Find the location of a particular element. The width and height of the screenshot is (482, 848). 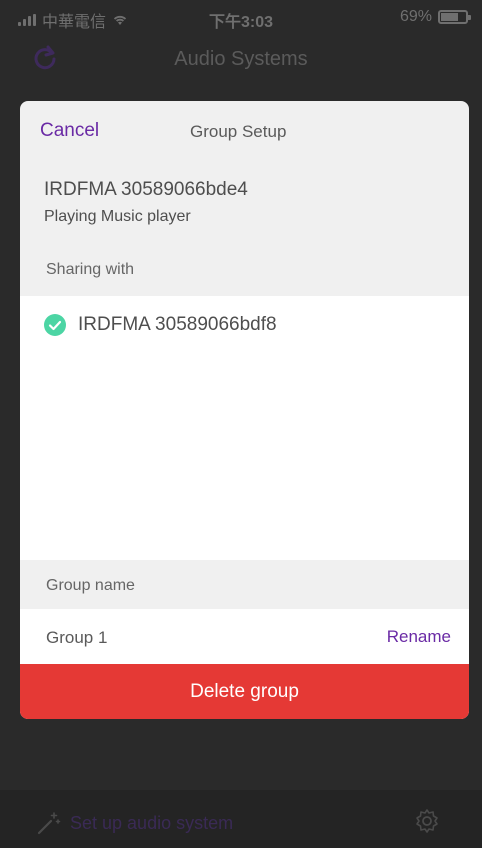

modal-title: Group Setup is located at coordinates (238, 131).